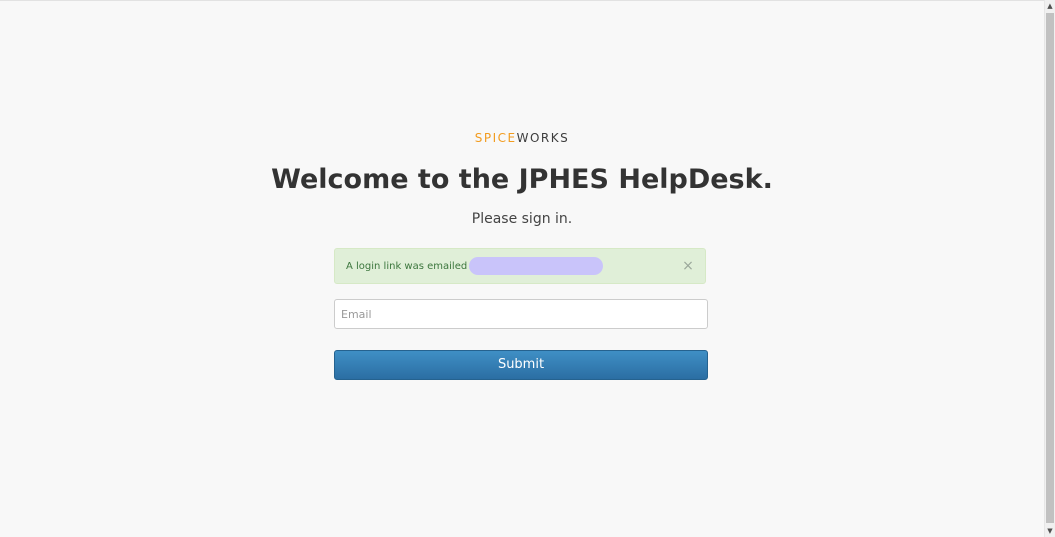  Describe the element at coordinates (522, 219) in the screenshot. I see `page-subtitle: Please sign in.` at that location.